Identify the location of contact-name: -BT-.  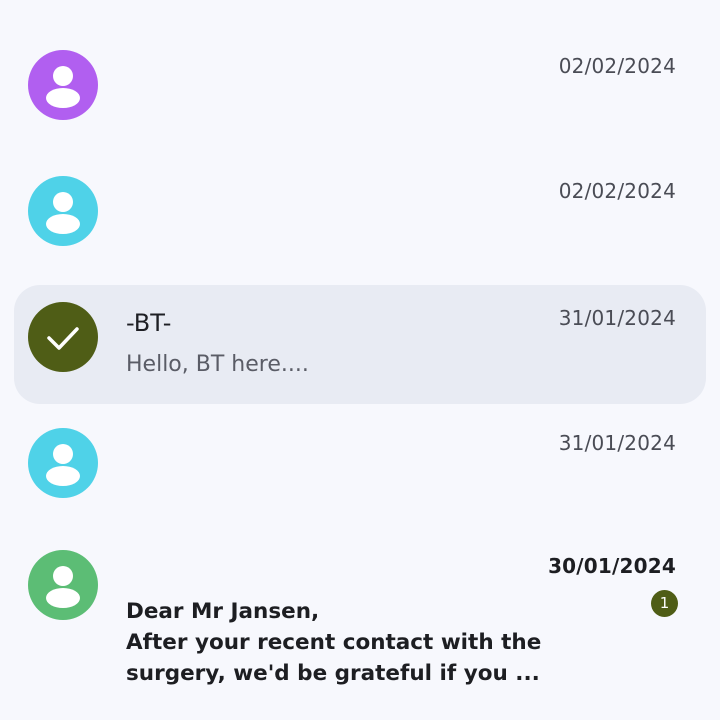
(149, 323).